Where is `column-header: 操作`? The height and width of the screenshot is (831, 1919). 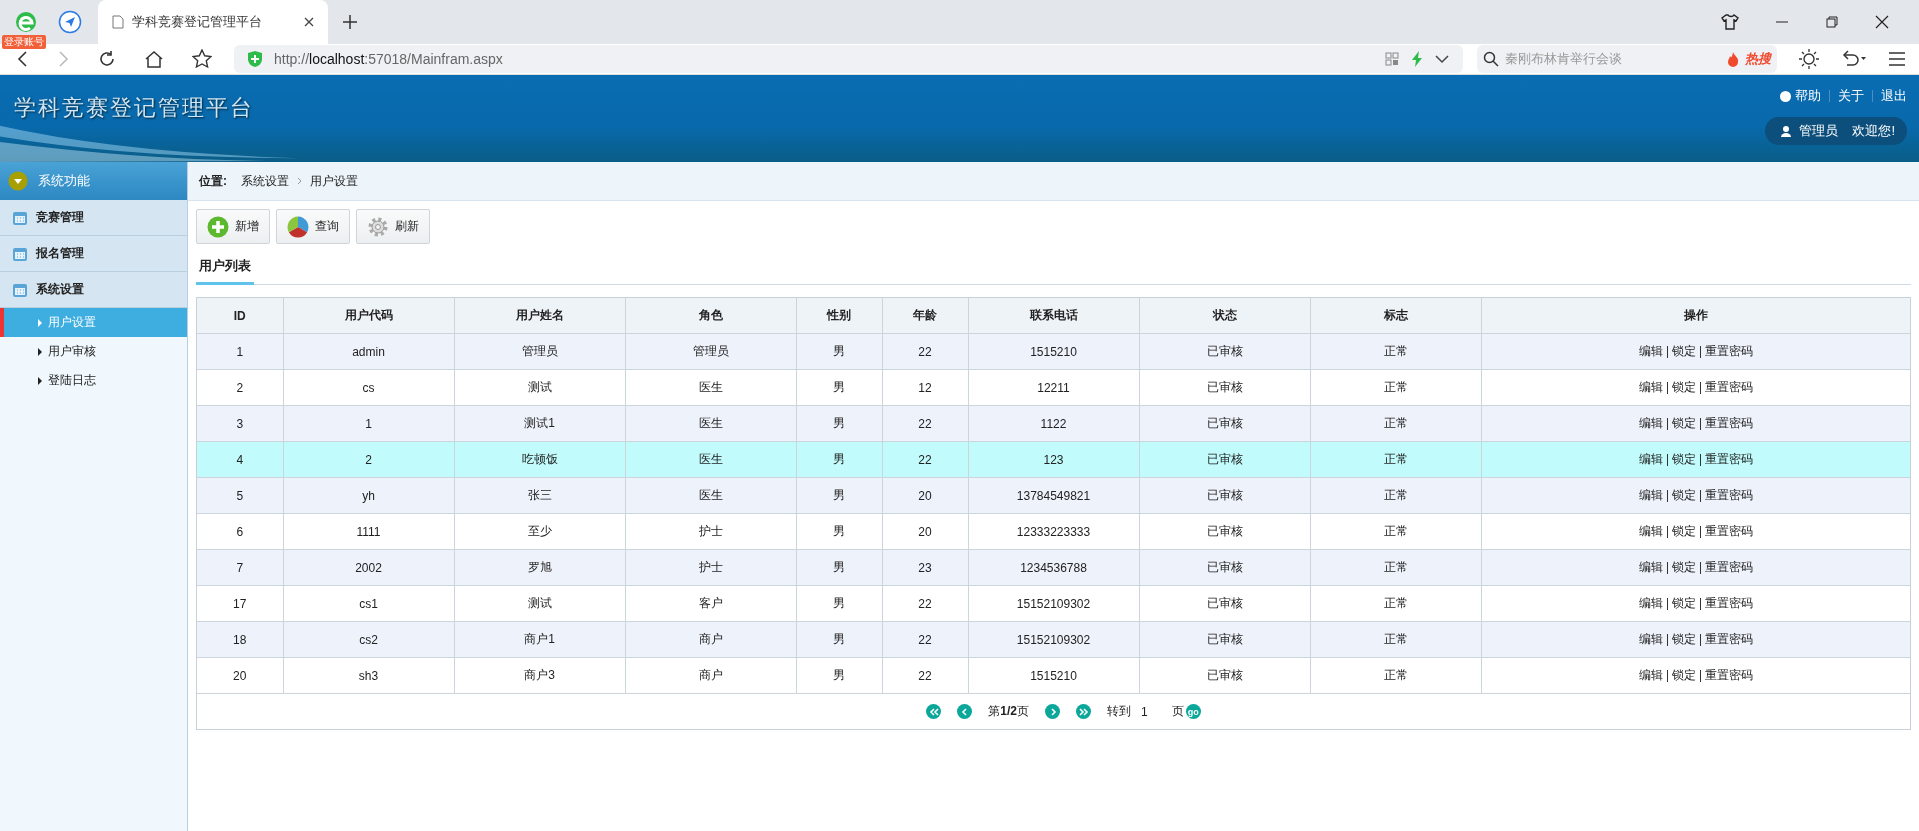
column-header: 操作 is located at coordinates (1695, 316).